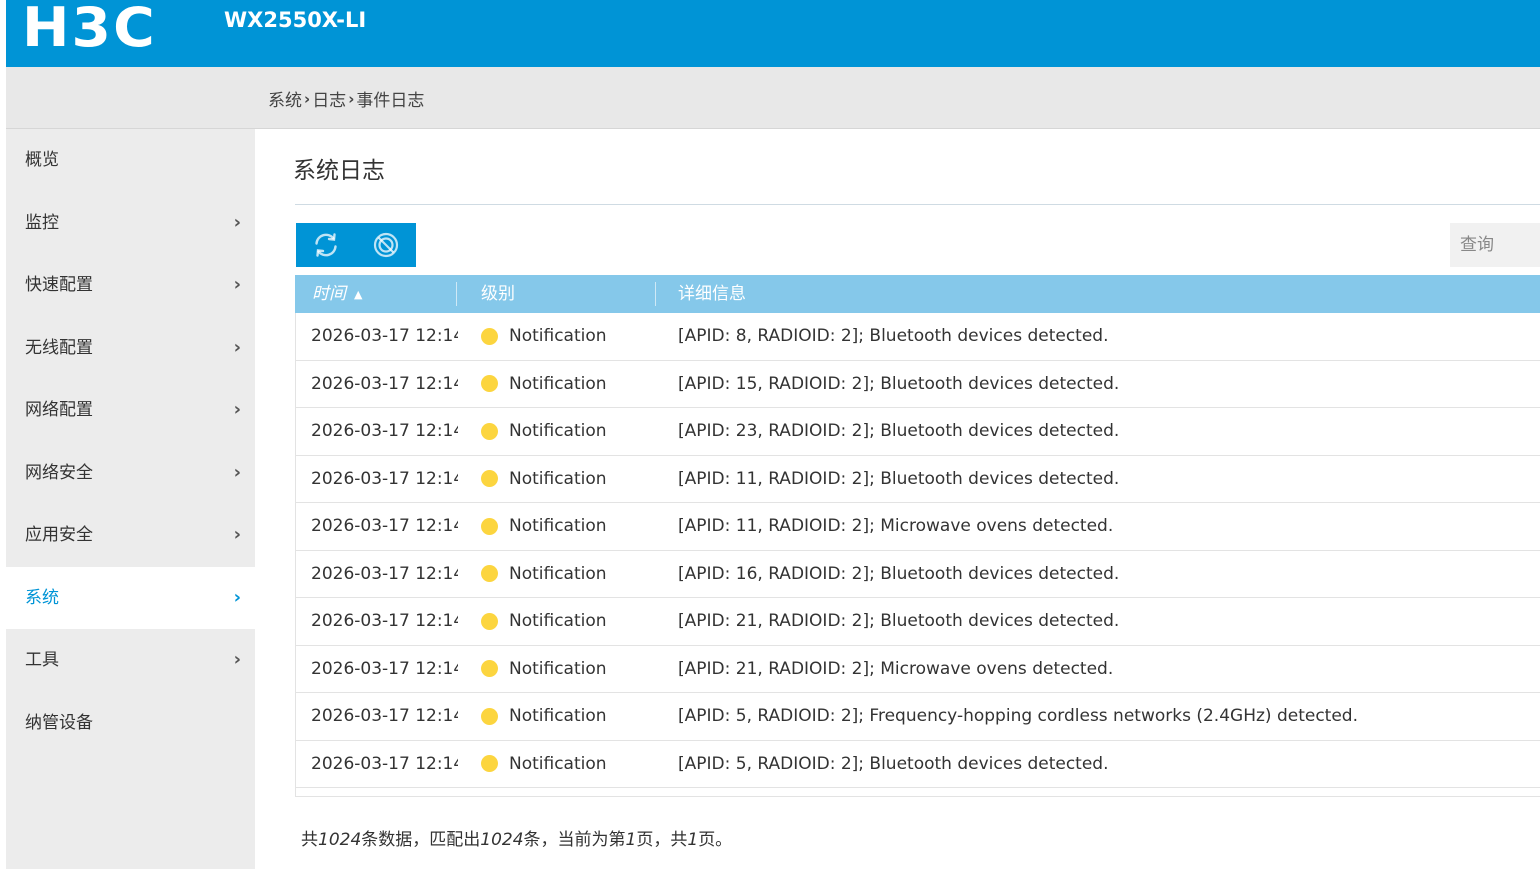 This screenshot has height=869, width=1540. Describe the element at coordinates (59, 410) in the screenshot. I see `sidebar-item-label: 网络配置` at that location.